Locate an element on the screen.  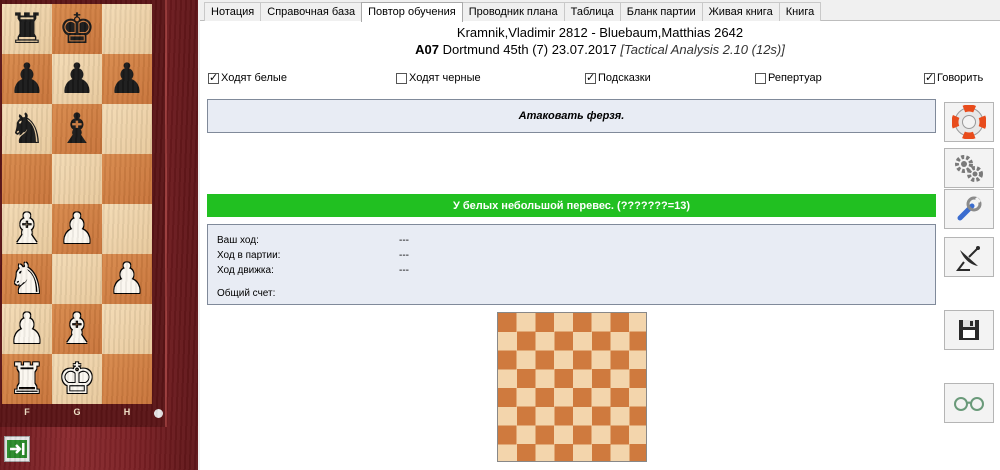
view-button is located at coordinates (969, 403).